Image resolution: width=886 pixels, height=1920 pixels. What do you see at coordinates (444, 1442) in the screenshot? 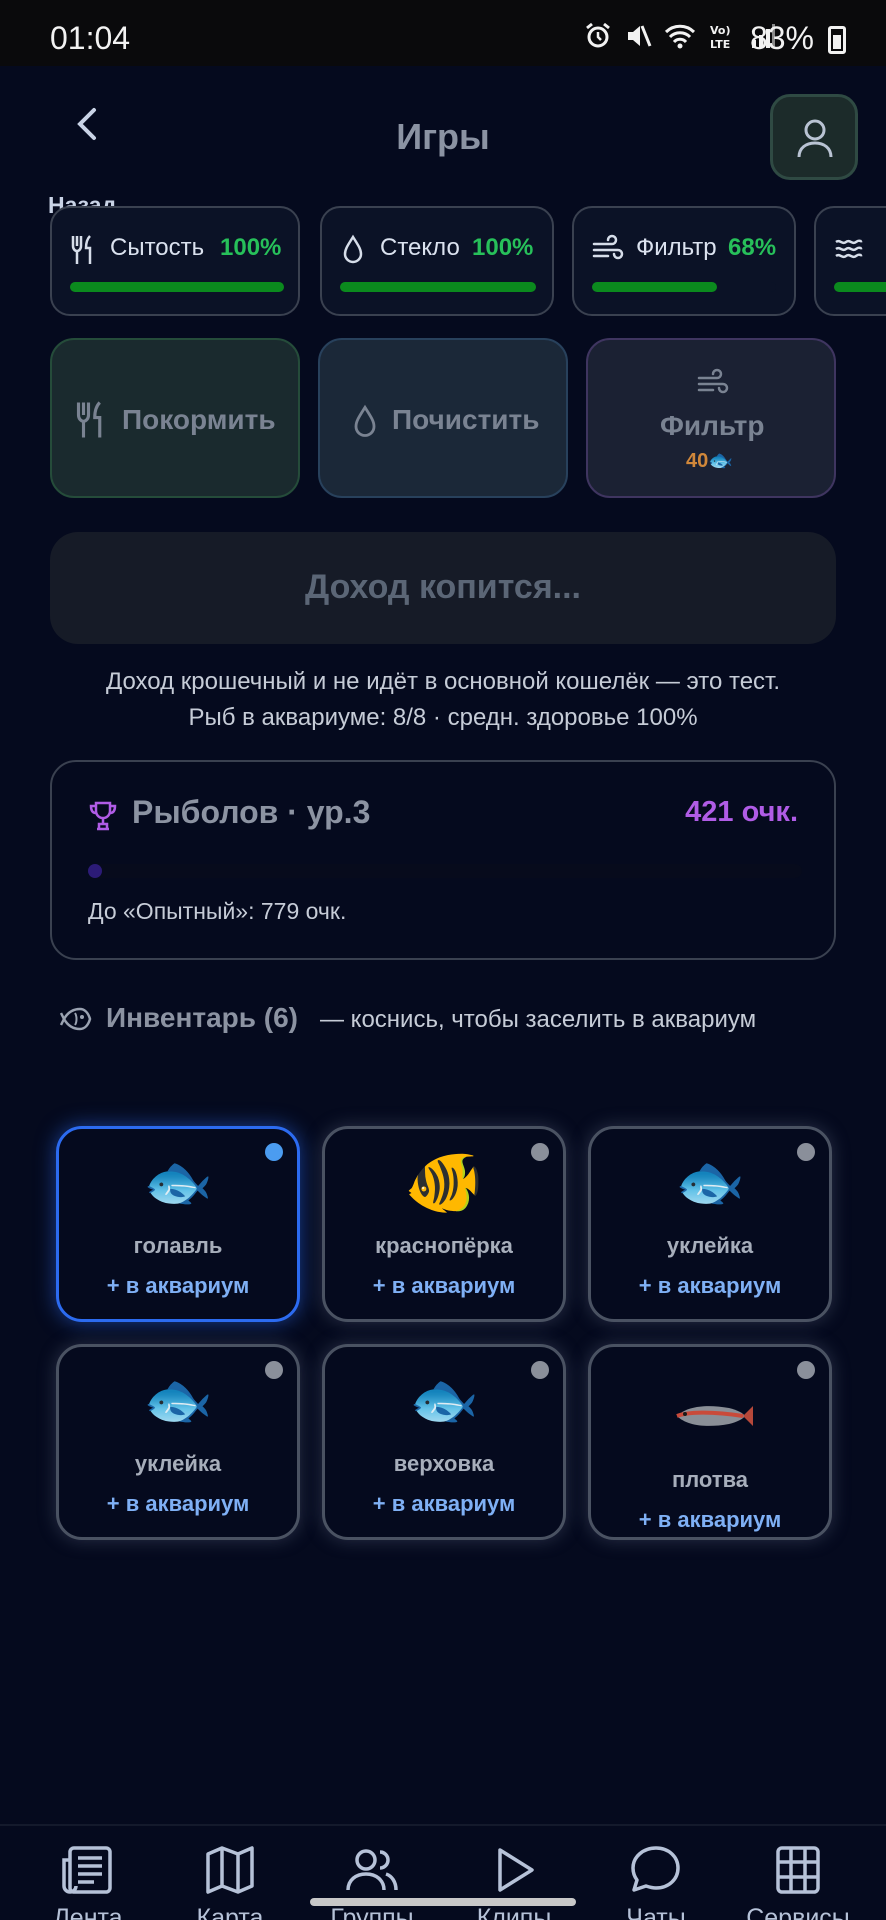
I see `inventory-item: 🐟 верховка + в аквариум` at bounding box center [444, 1442].